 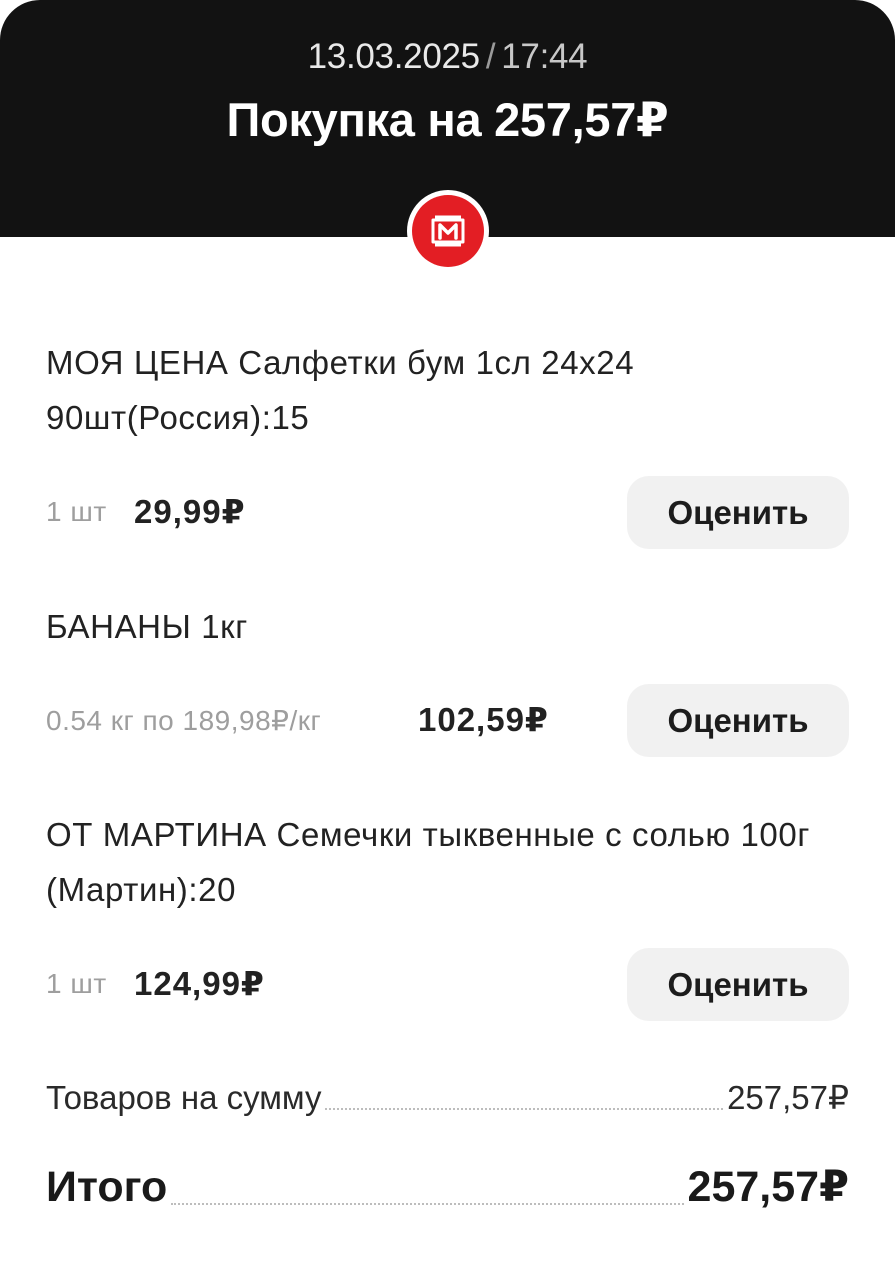 I want to click on item-price: 29,99₽, so click(x=190, y=511).